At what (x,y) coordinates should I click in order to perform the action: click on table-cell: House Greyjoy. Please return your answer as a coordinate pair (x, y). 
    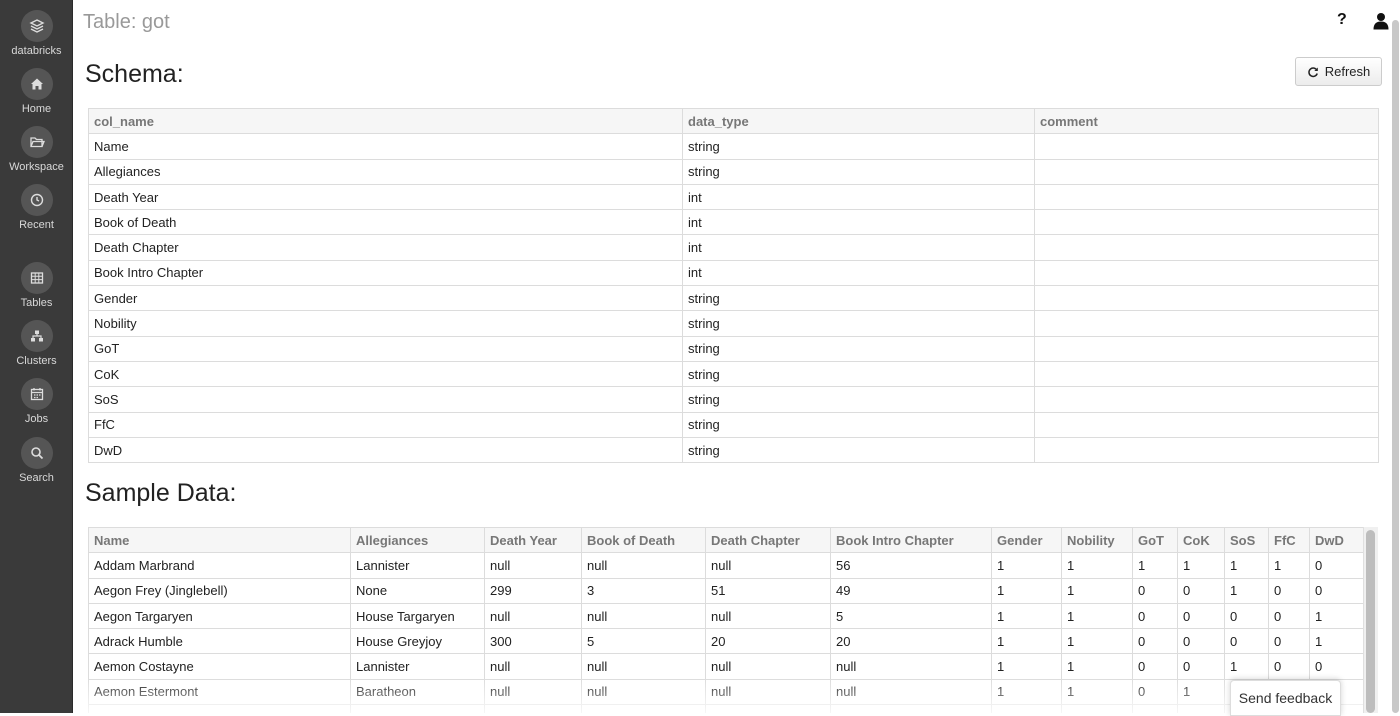
    Looking at the image, I should click on (417, 641).